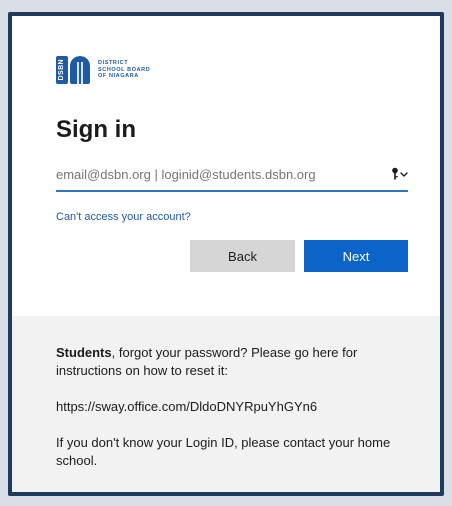 This screenshot has width=452, height=506. Describe the element at coordinates (219, 174) in the screenshot. I see `email-input` at that location.